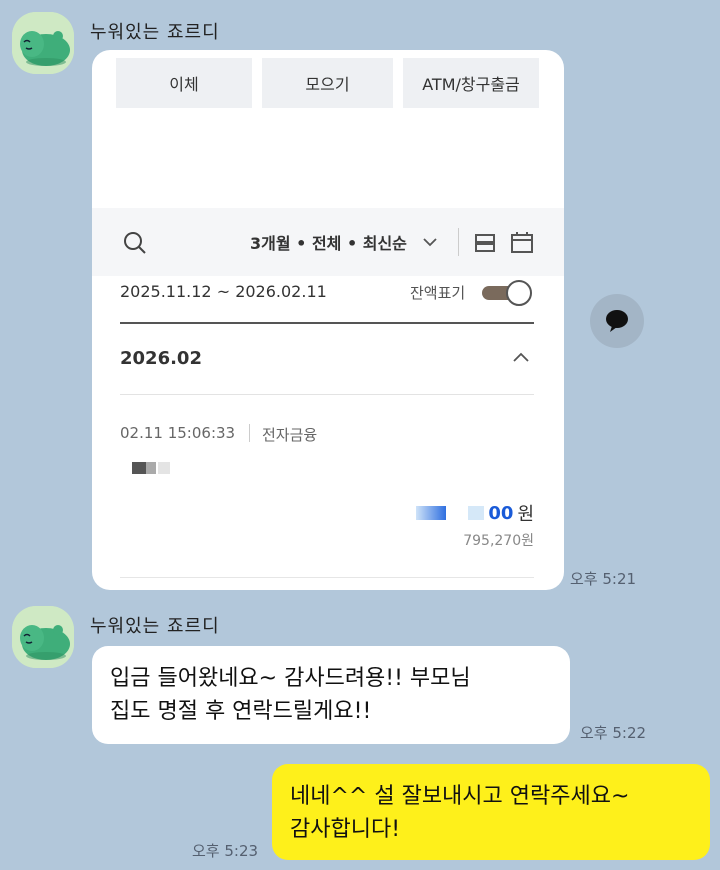  Describe the element at coordinates (438, 293) in the screenshot. I see `balance-toggle-label: 잔액표기` at that location.